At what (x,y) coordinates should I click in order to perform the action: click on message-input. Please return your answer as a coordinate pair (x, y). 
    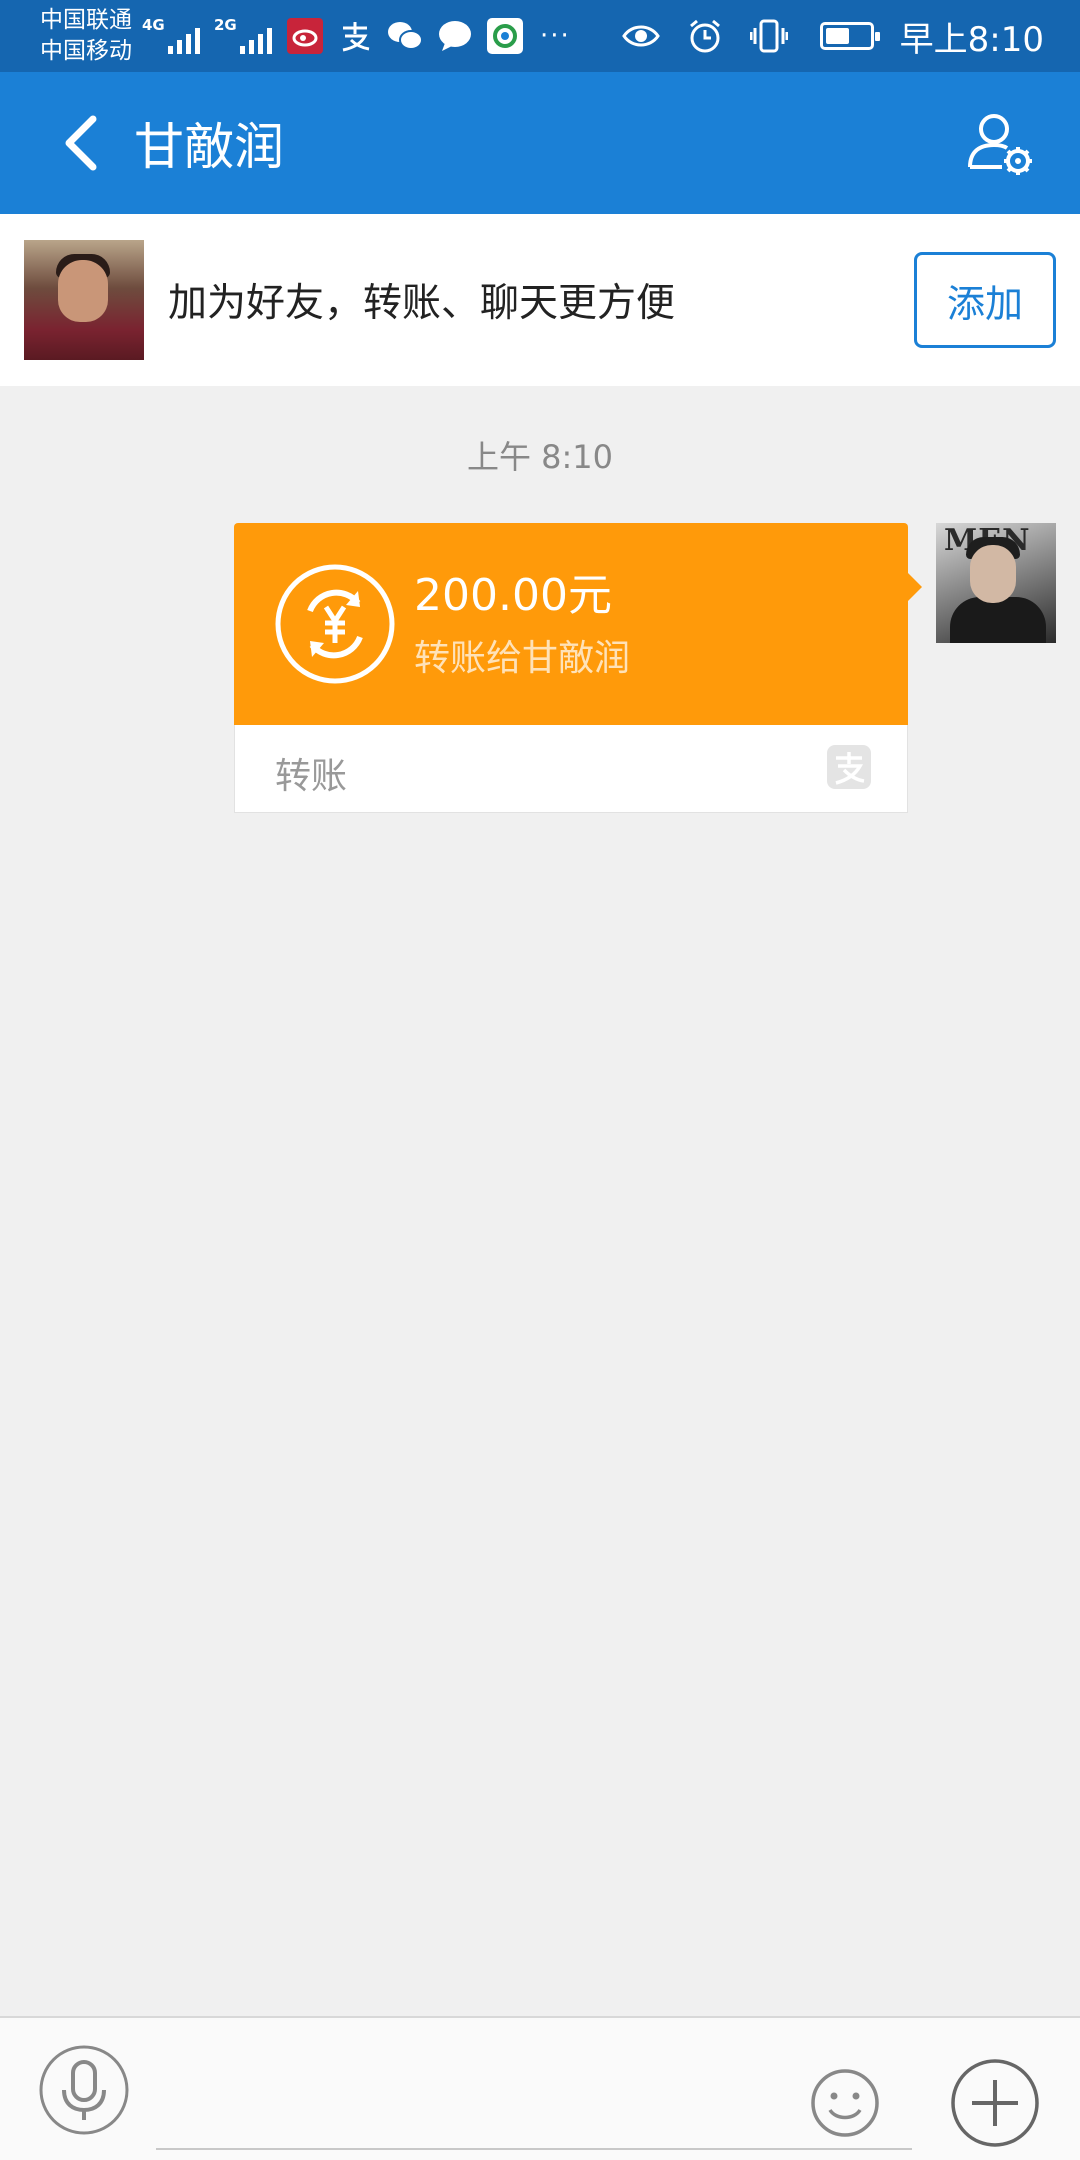
    Looking at the image, I should click on (534, 2094).